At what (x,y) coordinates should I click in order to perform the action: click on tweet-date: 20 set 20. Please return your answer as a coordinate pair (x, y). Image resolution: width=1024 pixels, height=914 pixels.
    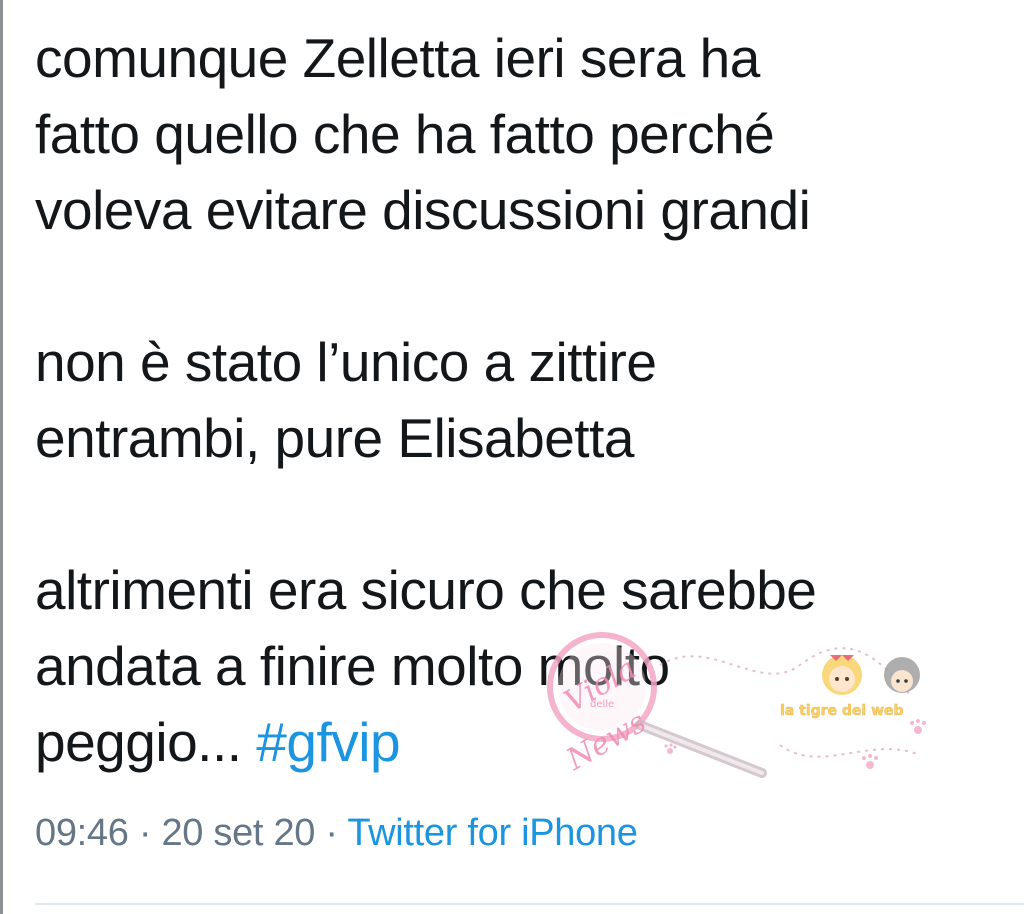
    Looking at the image, I should click on (238, 833).